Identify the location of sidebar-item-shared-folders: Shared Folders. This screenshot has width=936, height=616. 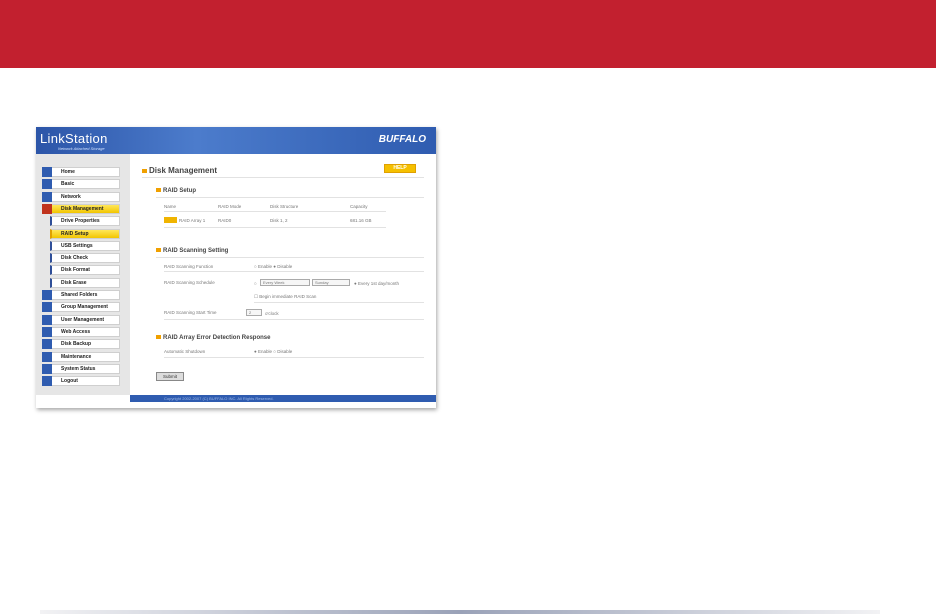
(81, 295).